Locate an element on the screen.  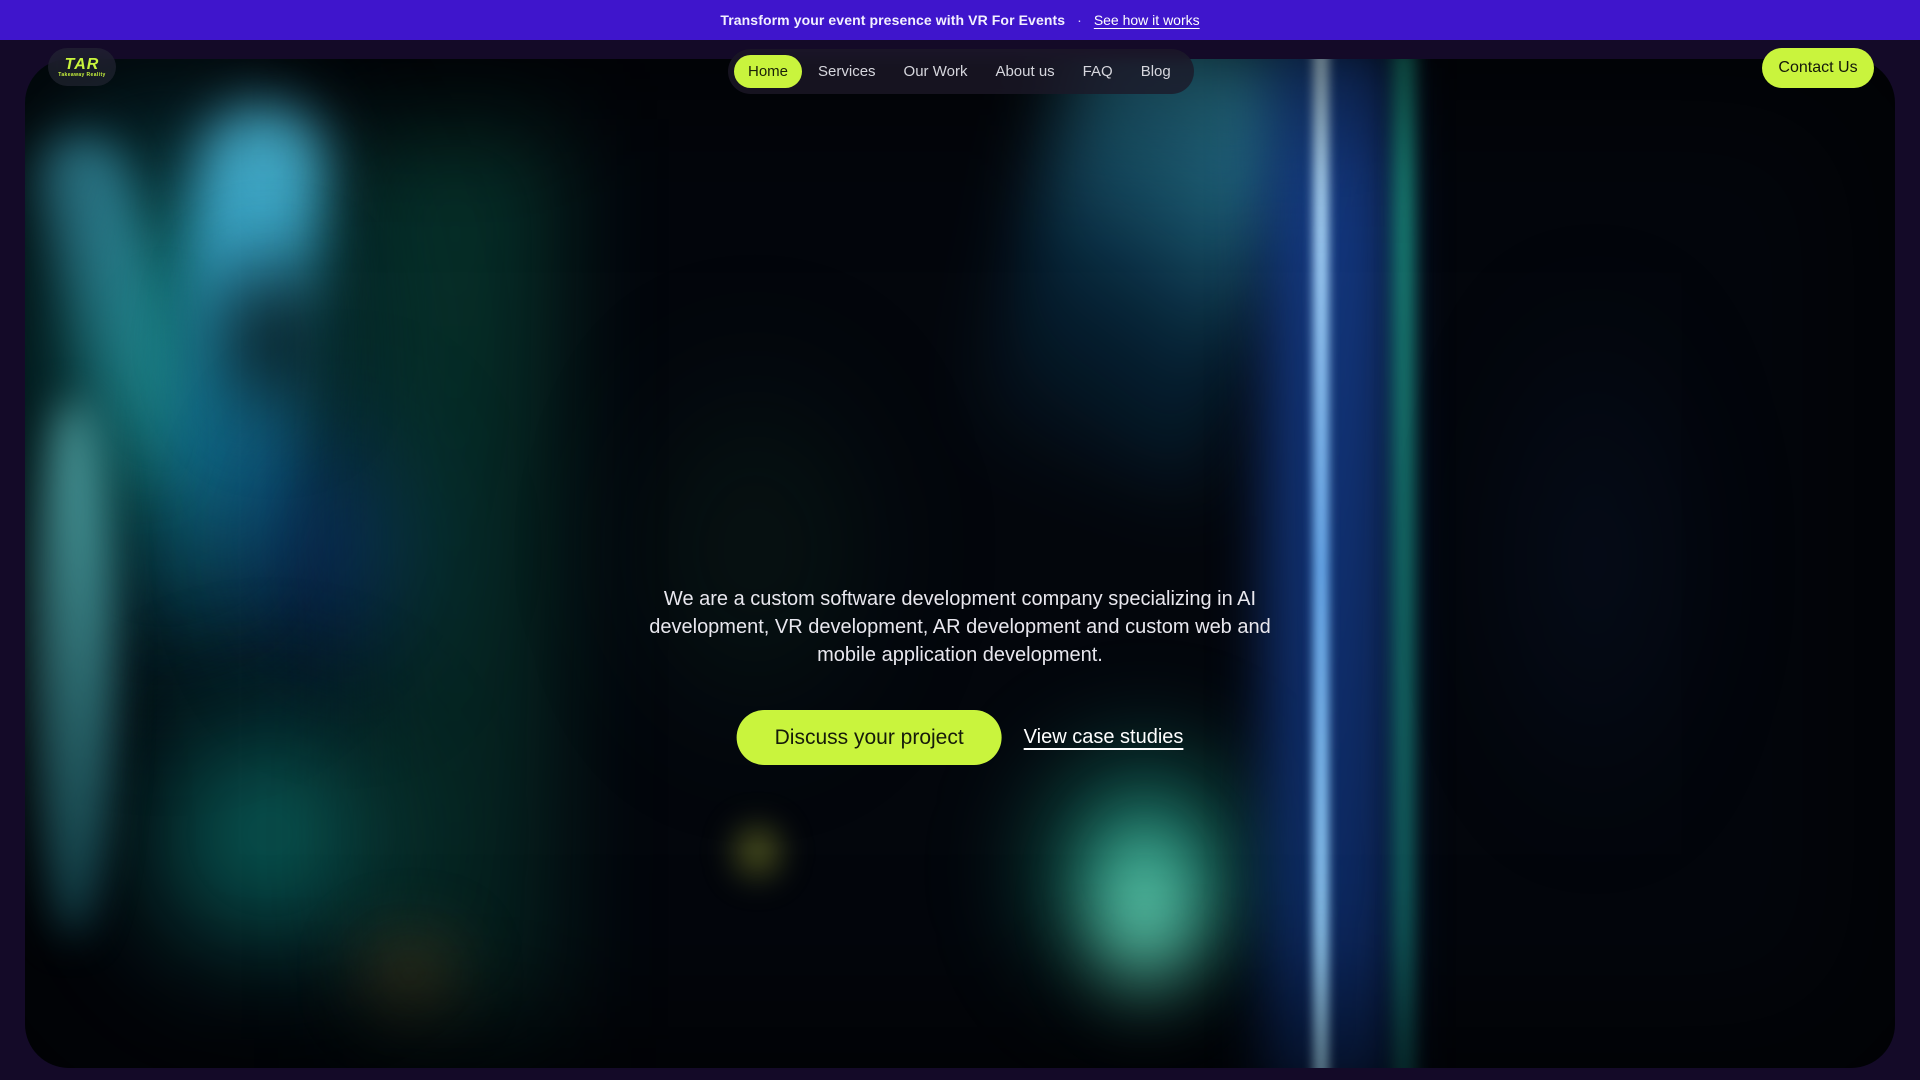
art-green-column is located at coordinates (455, 579).